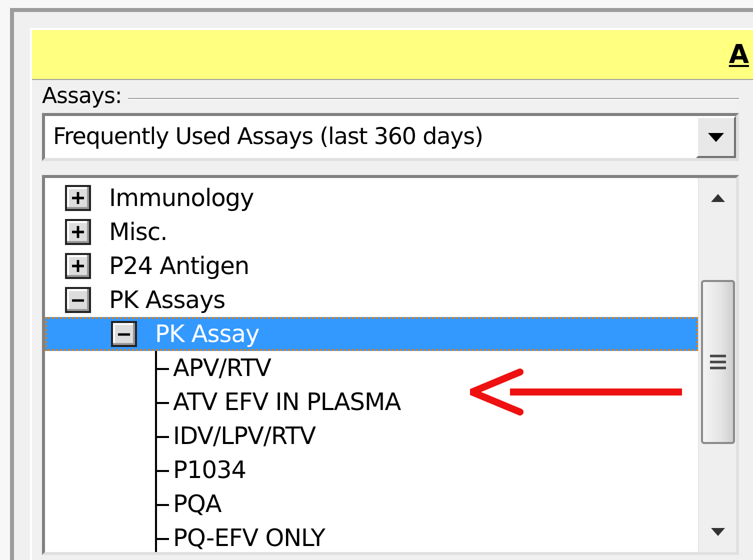 This screenshot has width=753, height=560. Describe the element at coordinates (249, 538) in the screenshot. I see `tree-item-label: PQ-EFV ONLY` at that location.